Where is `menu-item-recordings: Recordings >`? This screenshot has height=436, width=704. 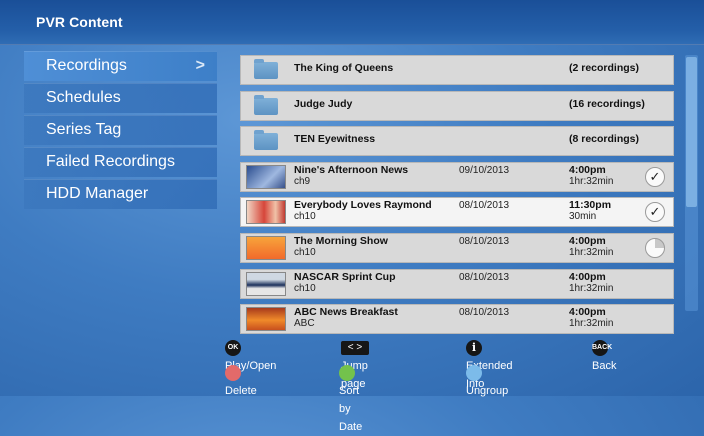
menu-item-recordings: Recordings > is located at coordinates (120, 66).